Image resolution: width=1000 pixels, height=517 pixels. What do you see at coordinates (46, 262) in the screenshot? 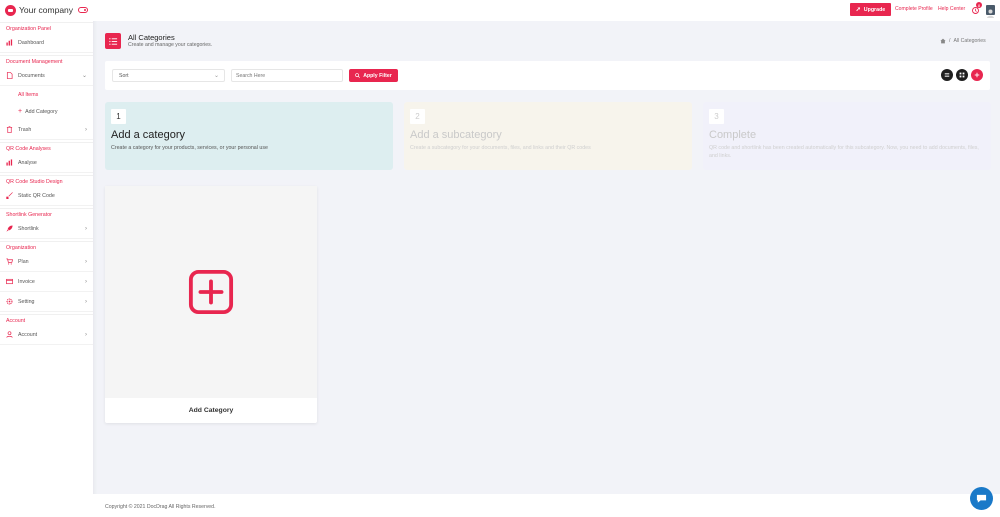
I see `sidebar-item-plan: Plan ›` at bounding box center [46, 262].